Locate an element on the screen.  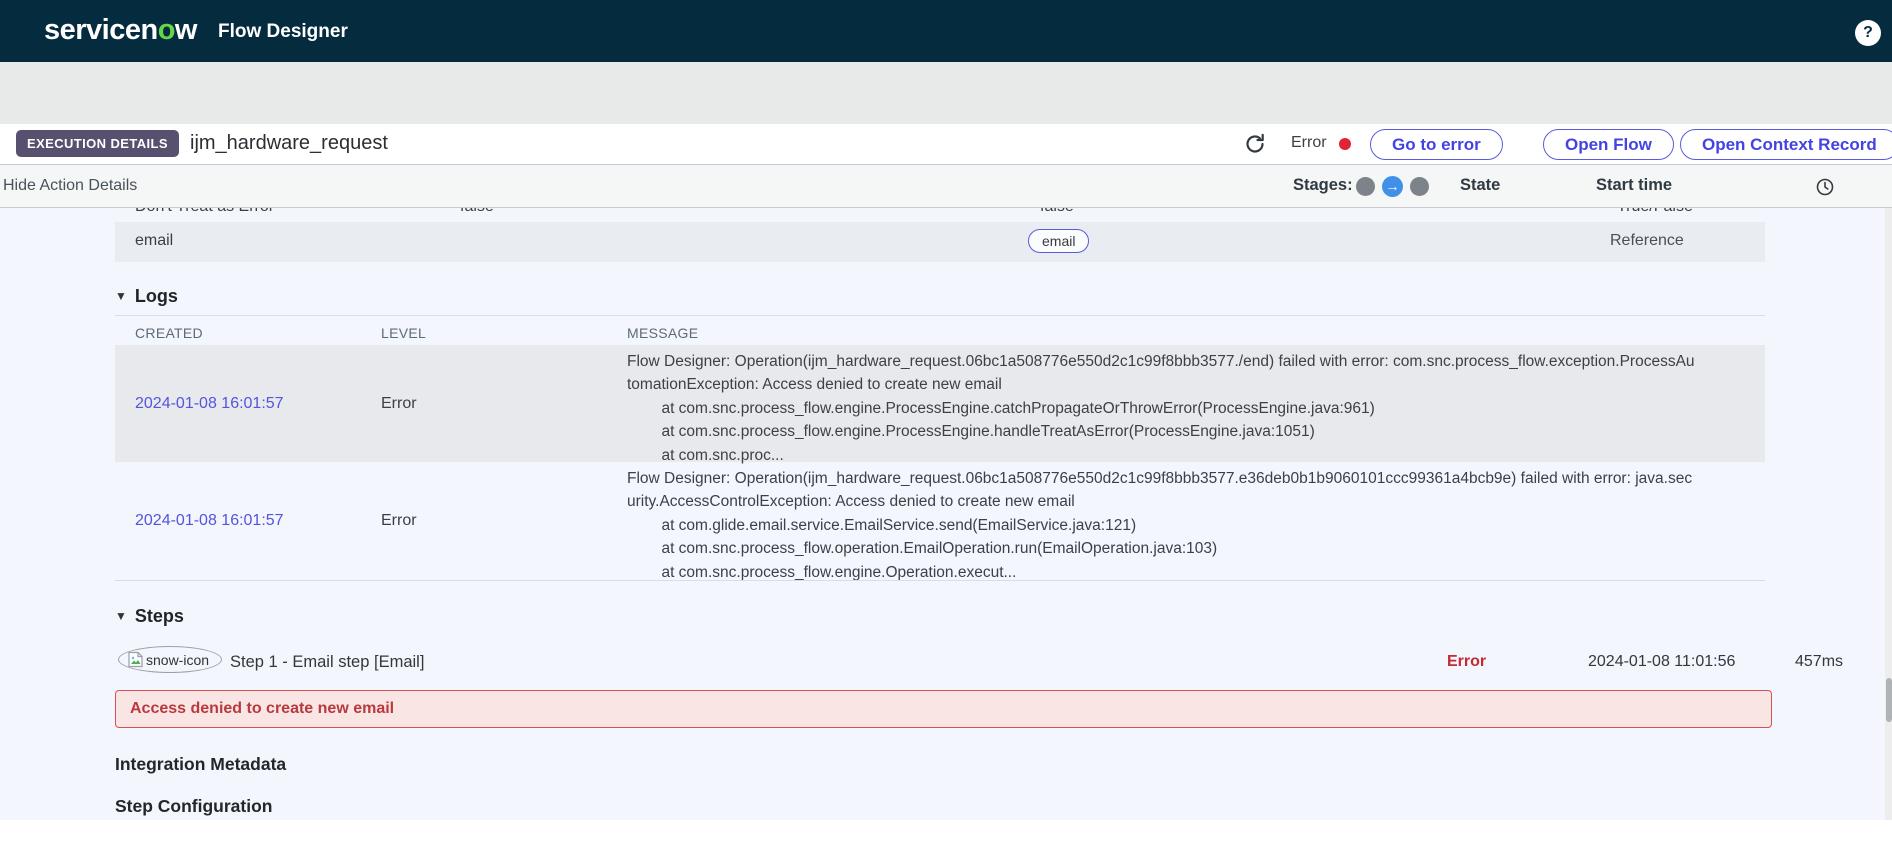
servicenow-logo: servicenow is located at coordinates (120, 30).